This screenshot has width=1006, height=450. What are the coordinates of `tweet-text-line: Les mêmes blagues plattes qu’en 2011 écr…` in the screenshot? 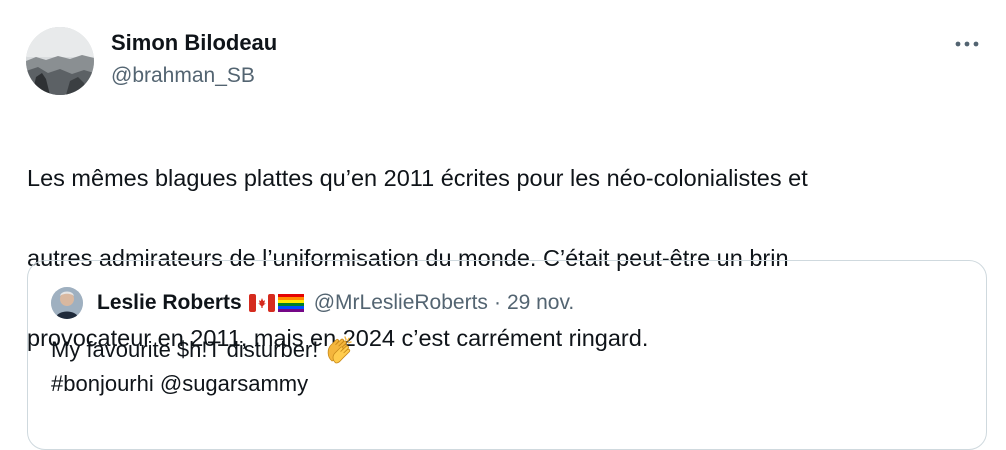 It's located at (417, 178).